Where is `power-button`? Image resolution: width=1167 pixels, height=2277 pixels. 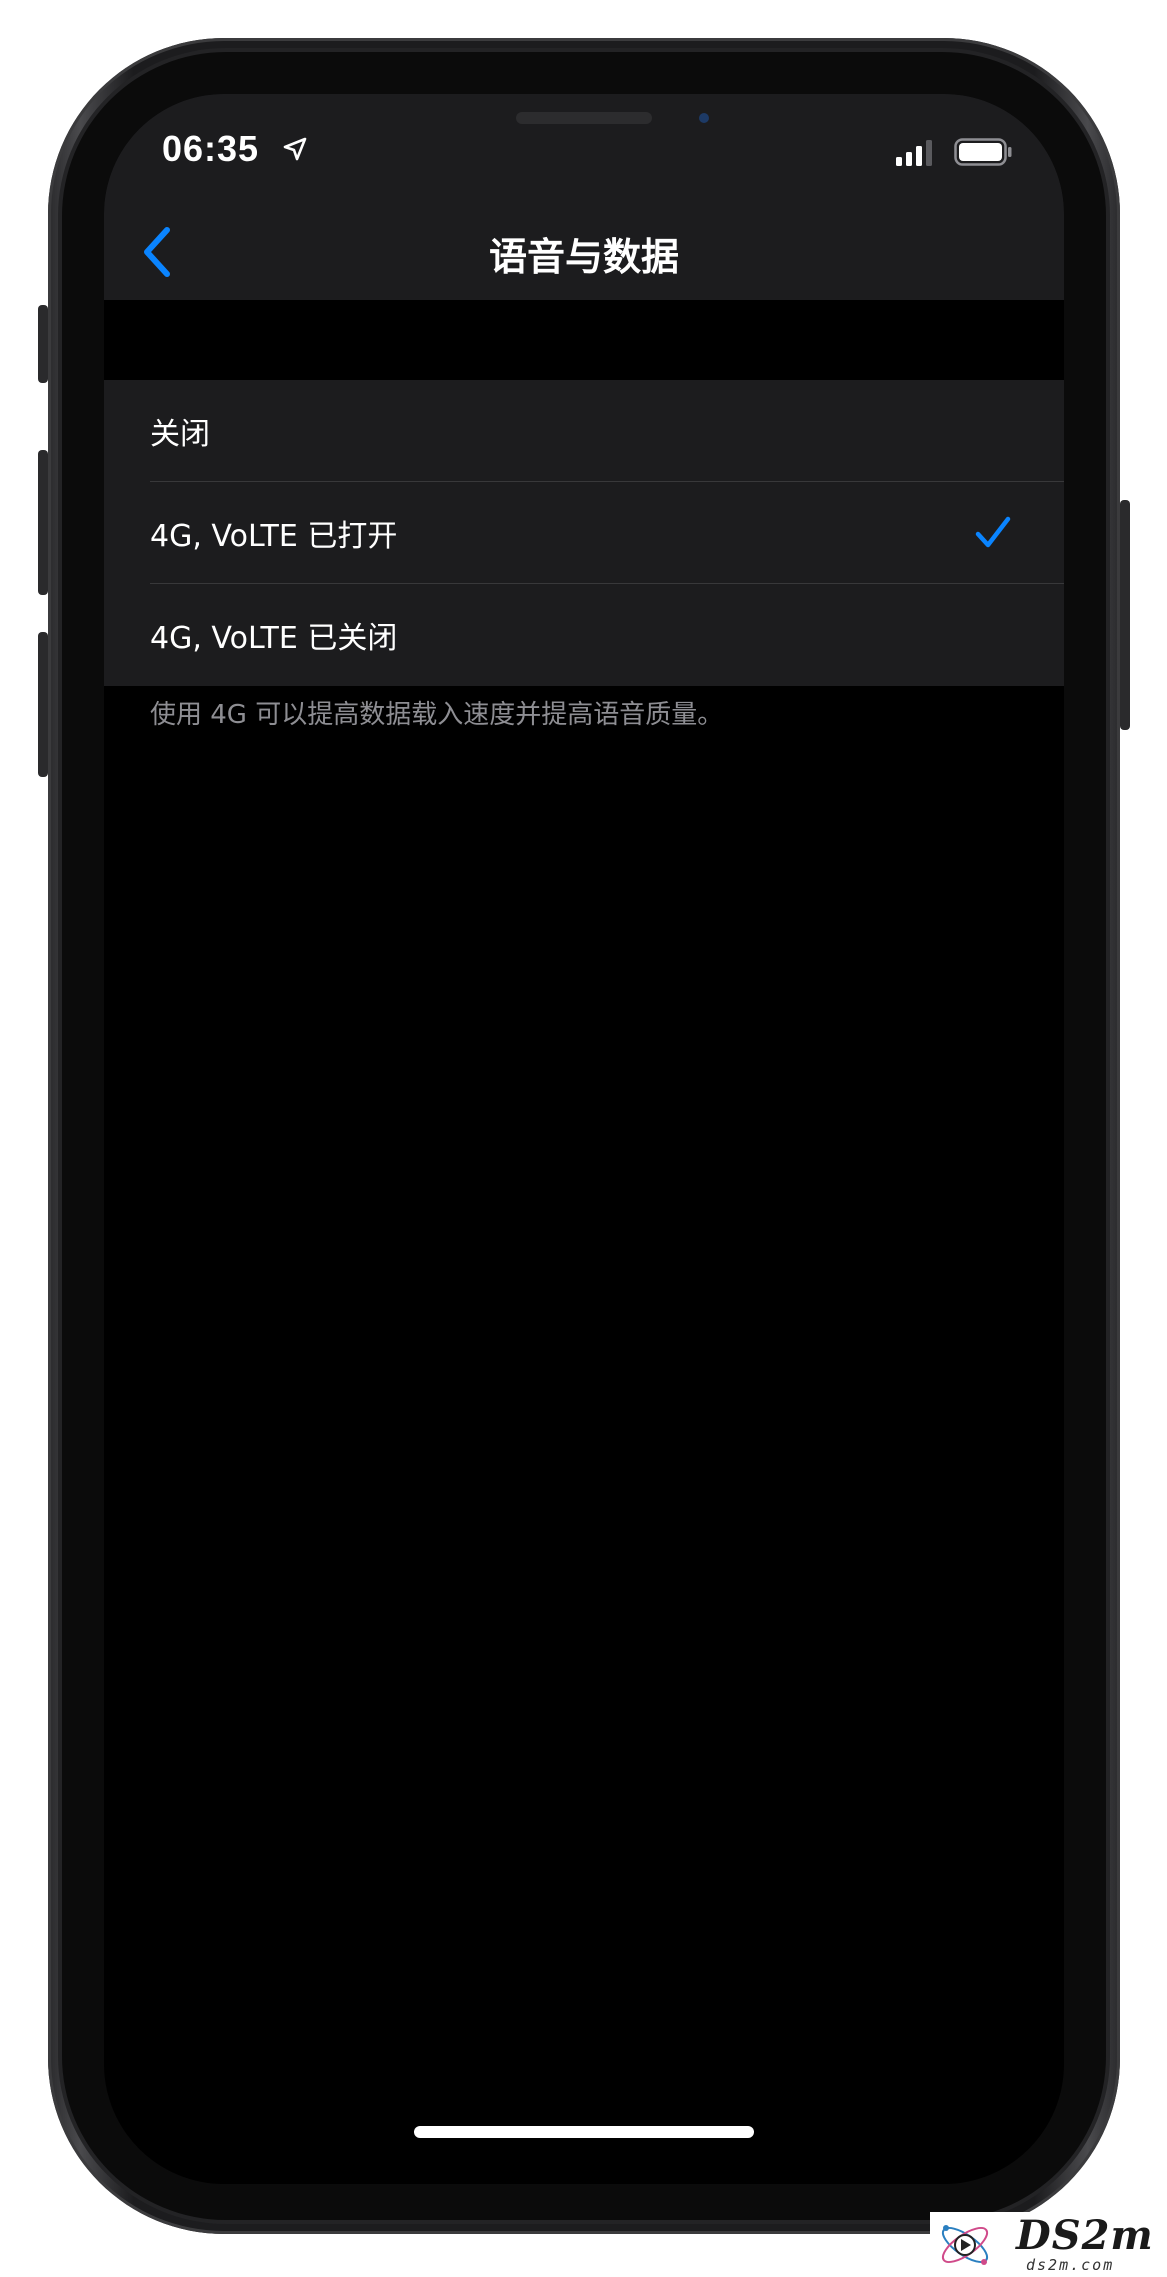
power-button is located at coordinates (1125, 615).